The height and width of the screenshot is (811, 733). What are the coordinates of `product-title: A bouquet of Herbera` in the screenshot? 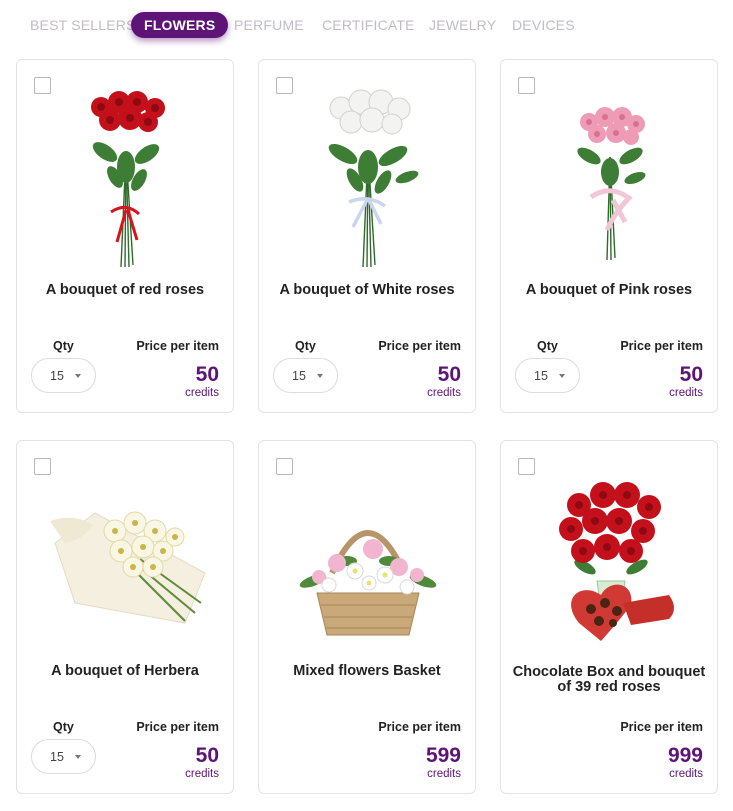 It's located at (125, 671).